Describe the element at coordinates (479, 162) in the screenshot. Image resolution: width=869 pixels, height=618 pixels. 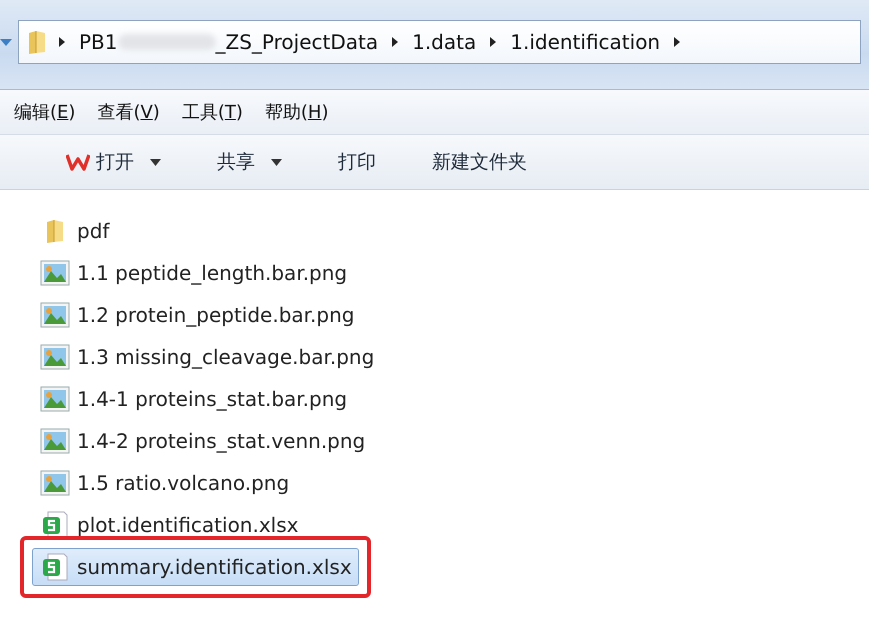
I see `toolbar-button: 新建文件夹` at that location.